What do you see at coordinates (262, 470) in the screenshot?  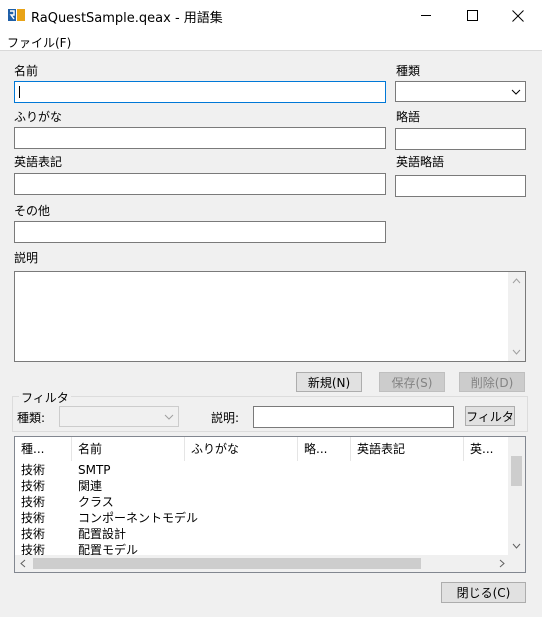 I see `table-row: 技術 SMTP` at bounding box center [262, 470].